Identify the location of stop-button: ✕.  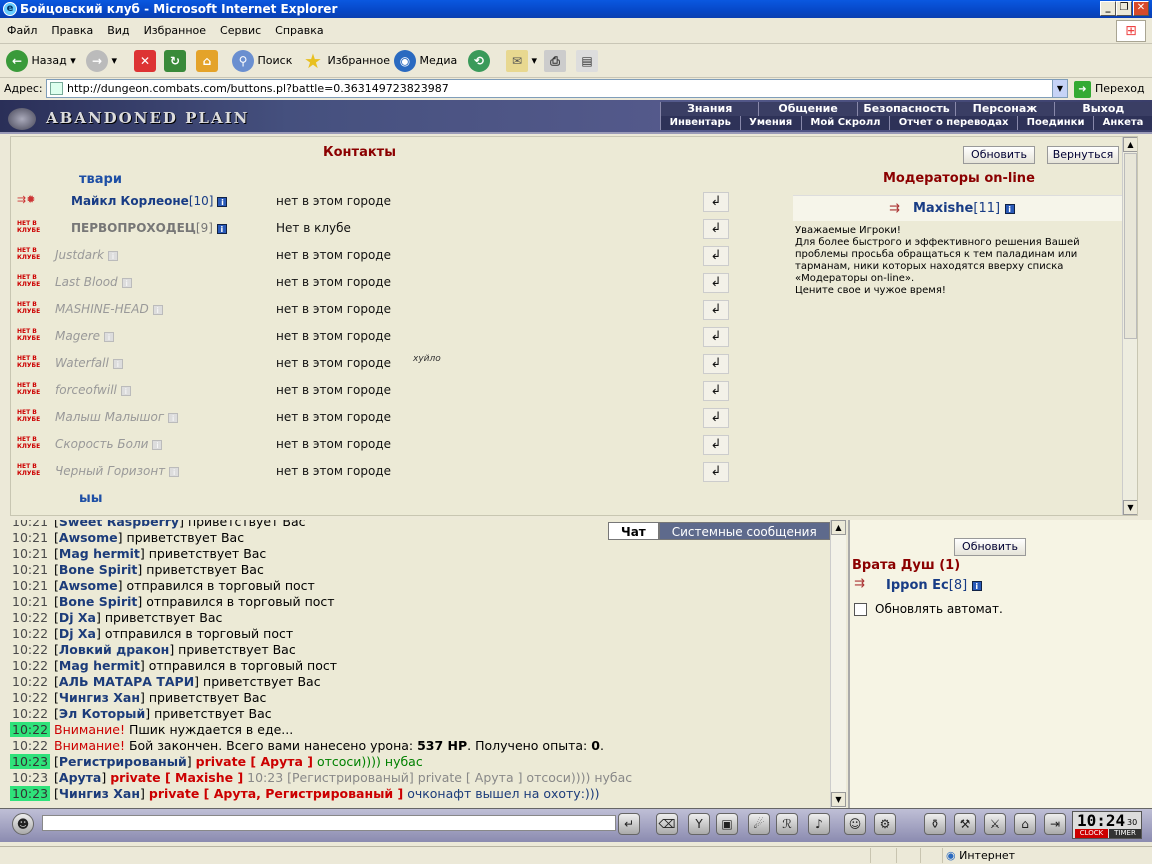
(145, 61).